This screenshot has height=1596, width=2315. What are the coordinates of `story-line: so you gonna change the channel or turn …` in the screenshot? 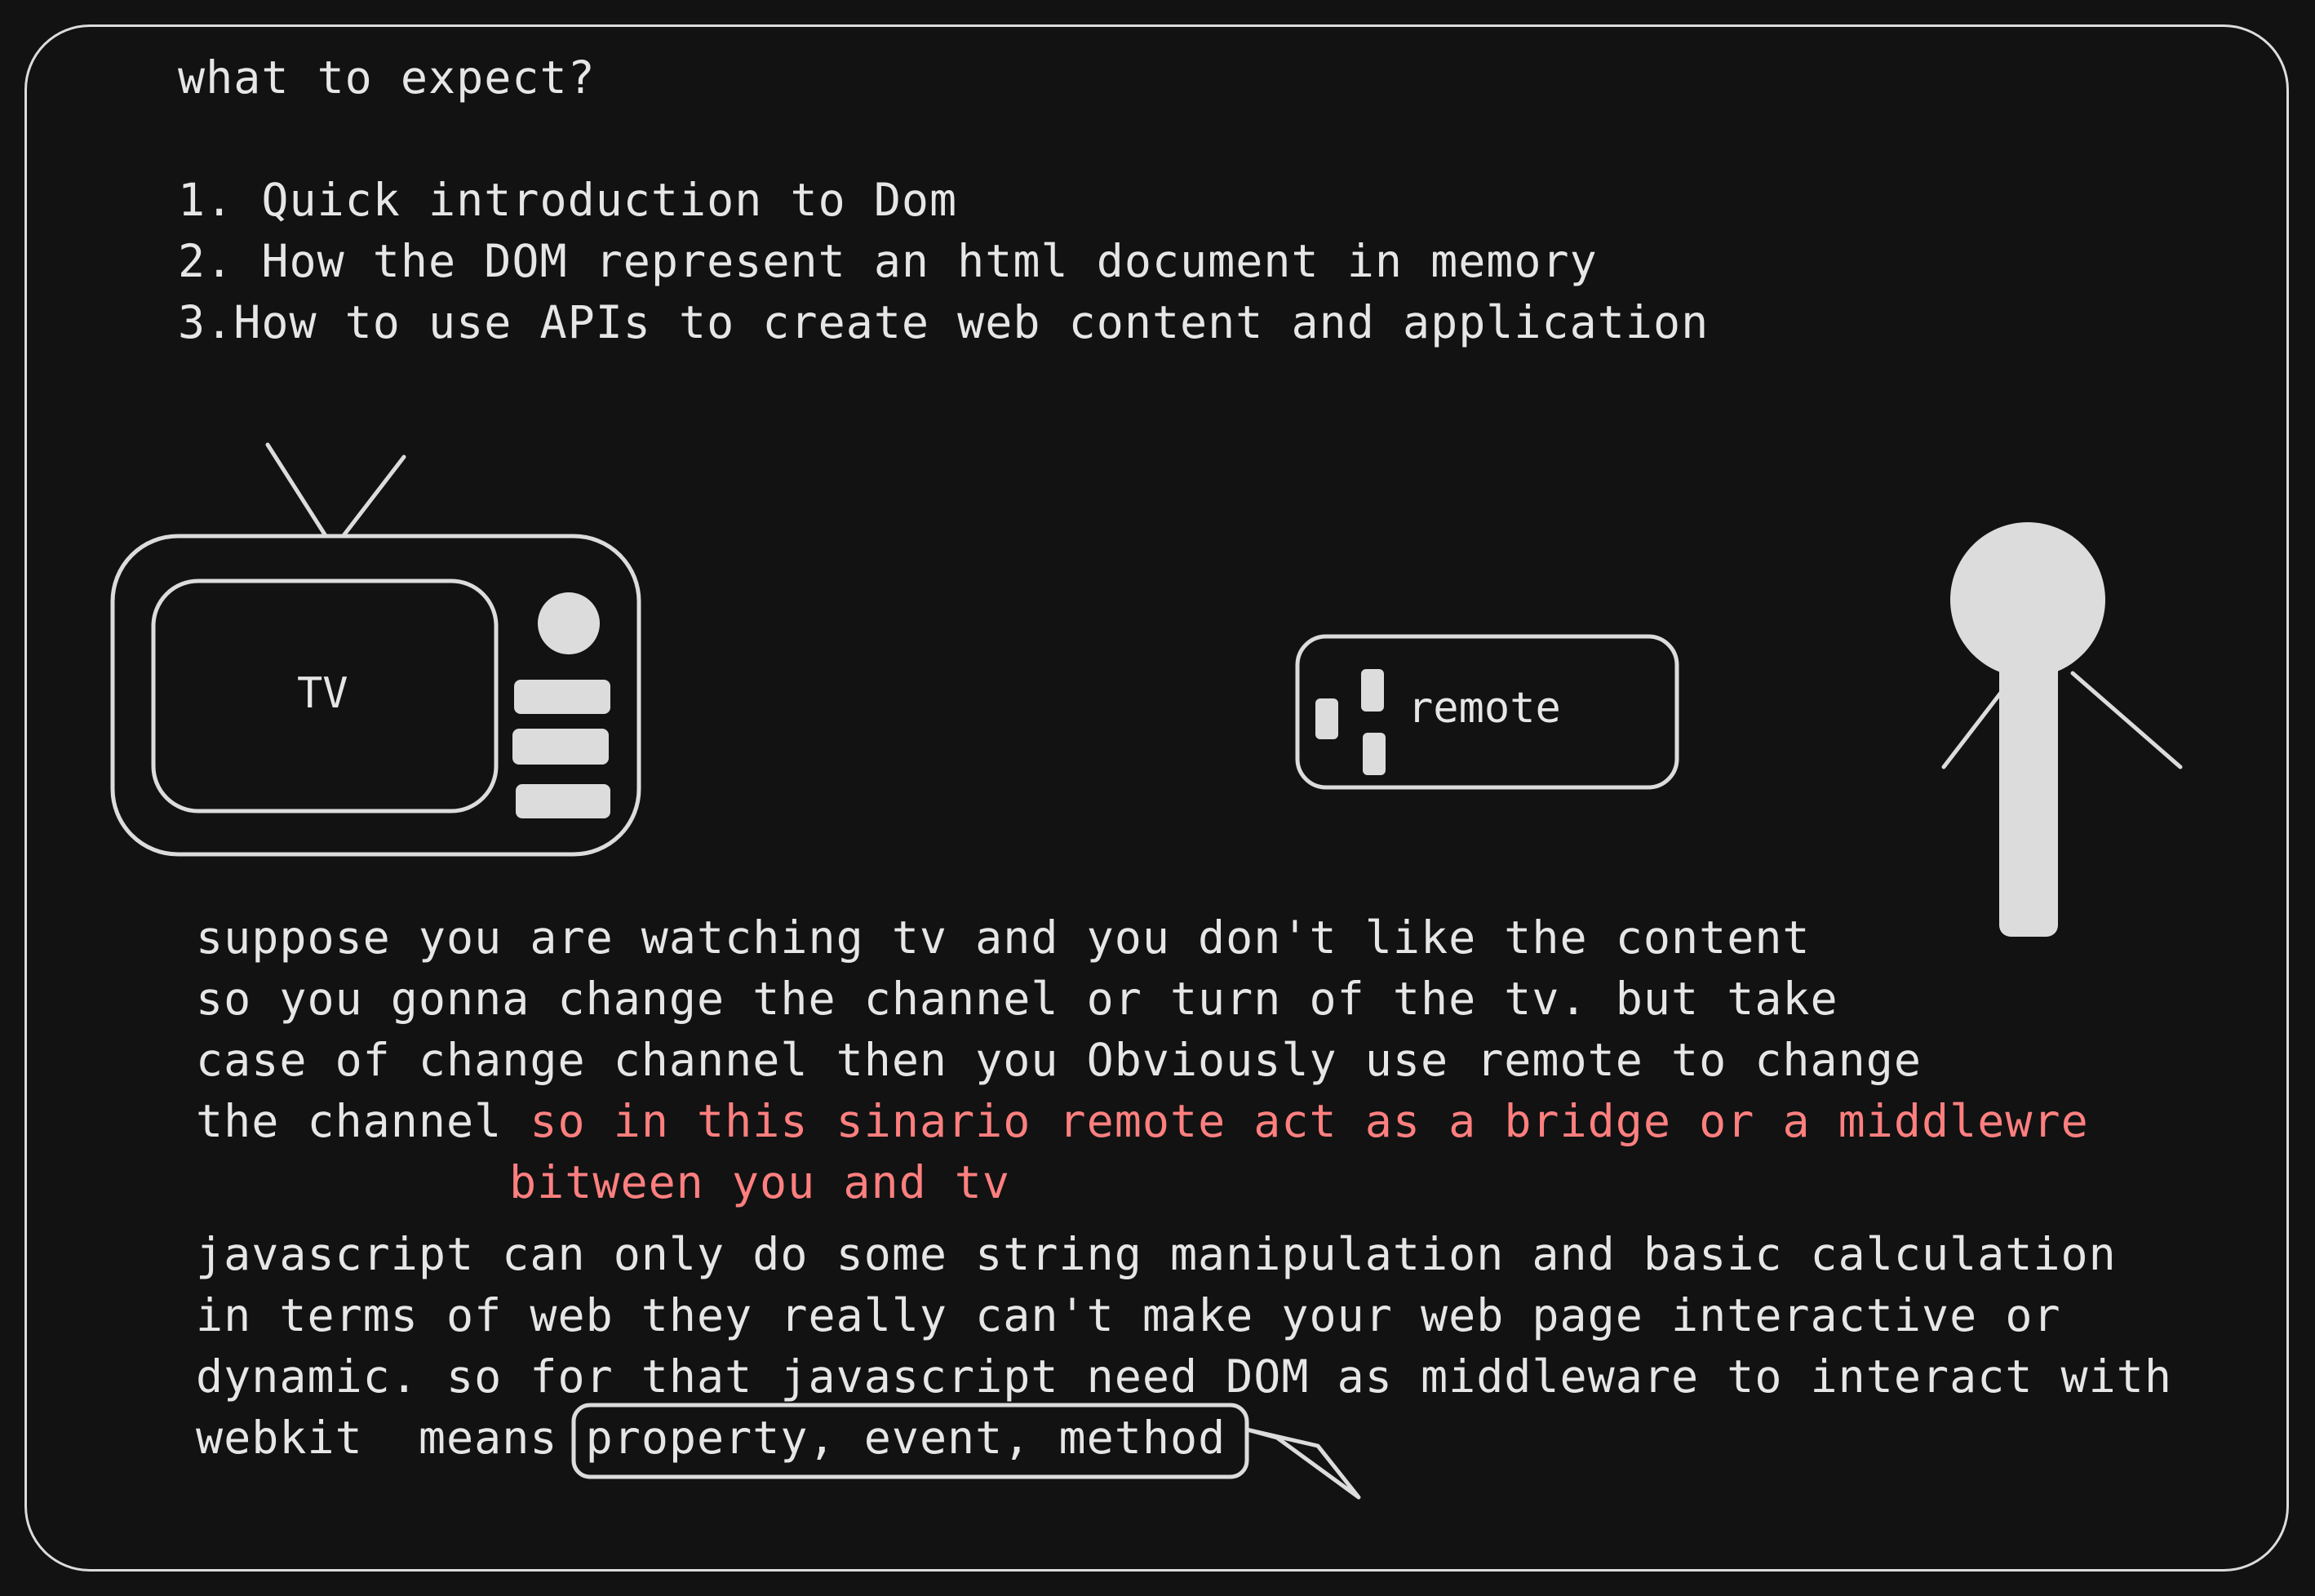 It's located at (1017, 999).